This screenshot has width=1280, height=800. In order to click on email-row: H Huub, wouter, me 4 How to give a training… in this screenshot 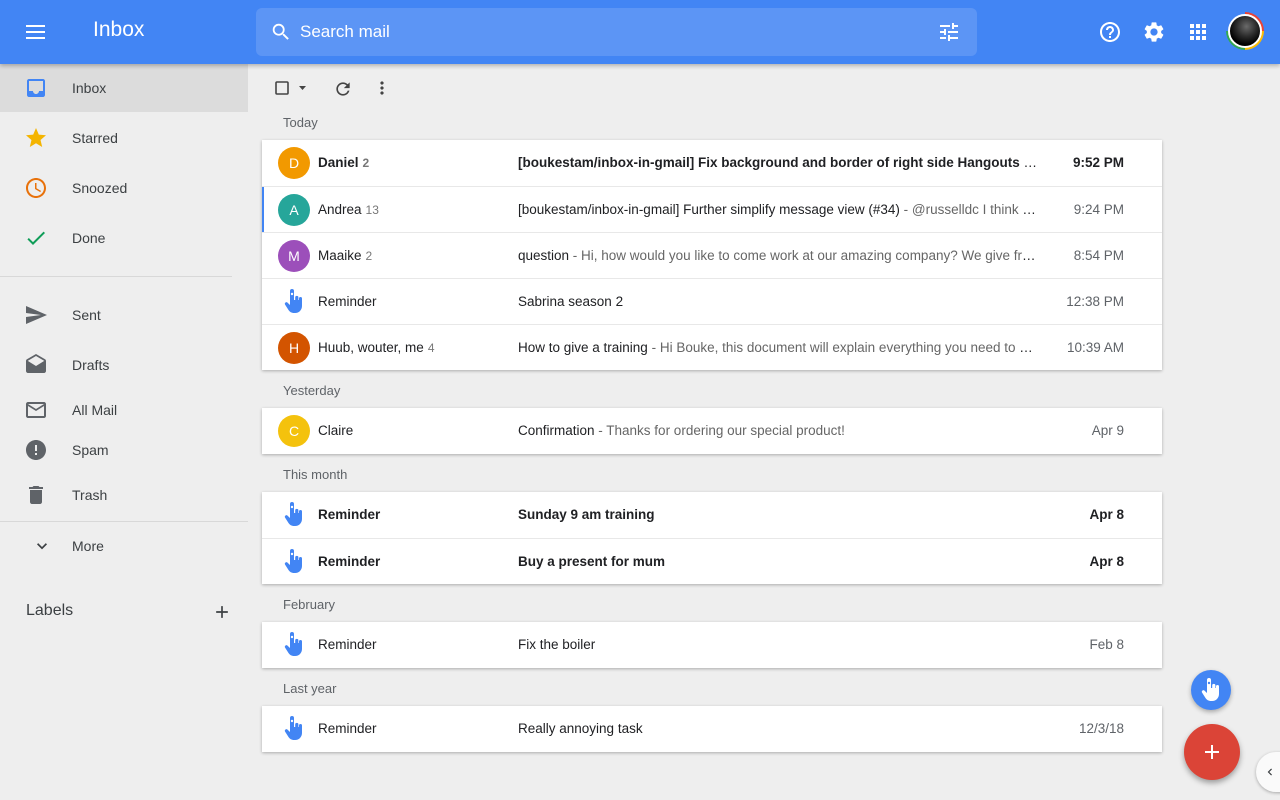, I will do `click(712, 347)`.